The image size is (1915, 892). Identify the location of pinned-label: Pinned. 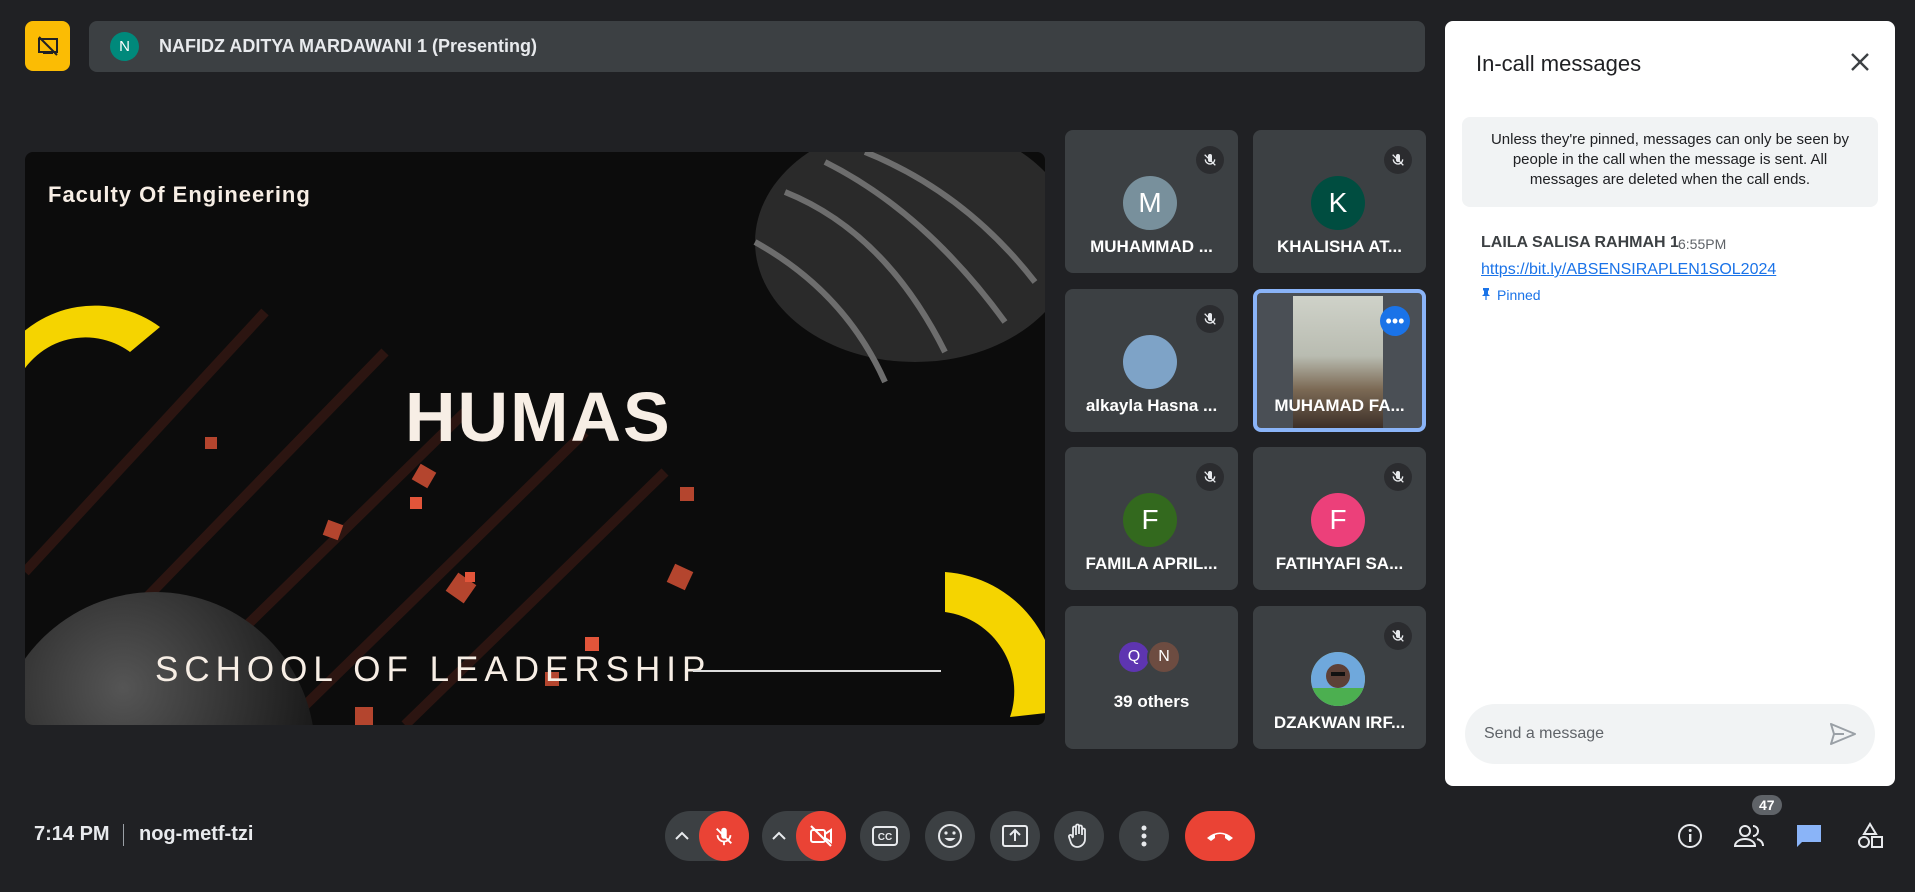
(1519, 295).